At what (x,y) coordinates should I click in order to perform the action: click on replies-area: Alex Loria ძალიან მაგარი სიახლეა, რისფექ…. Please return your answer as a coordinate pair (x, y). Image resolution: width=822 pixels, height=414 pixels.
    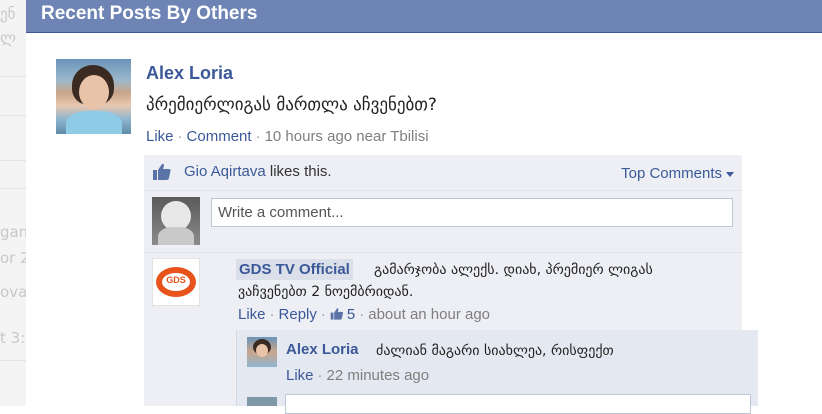
    Looking at the image, I should click on (497, 372).